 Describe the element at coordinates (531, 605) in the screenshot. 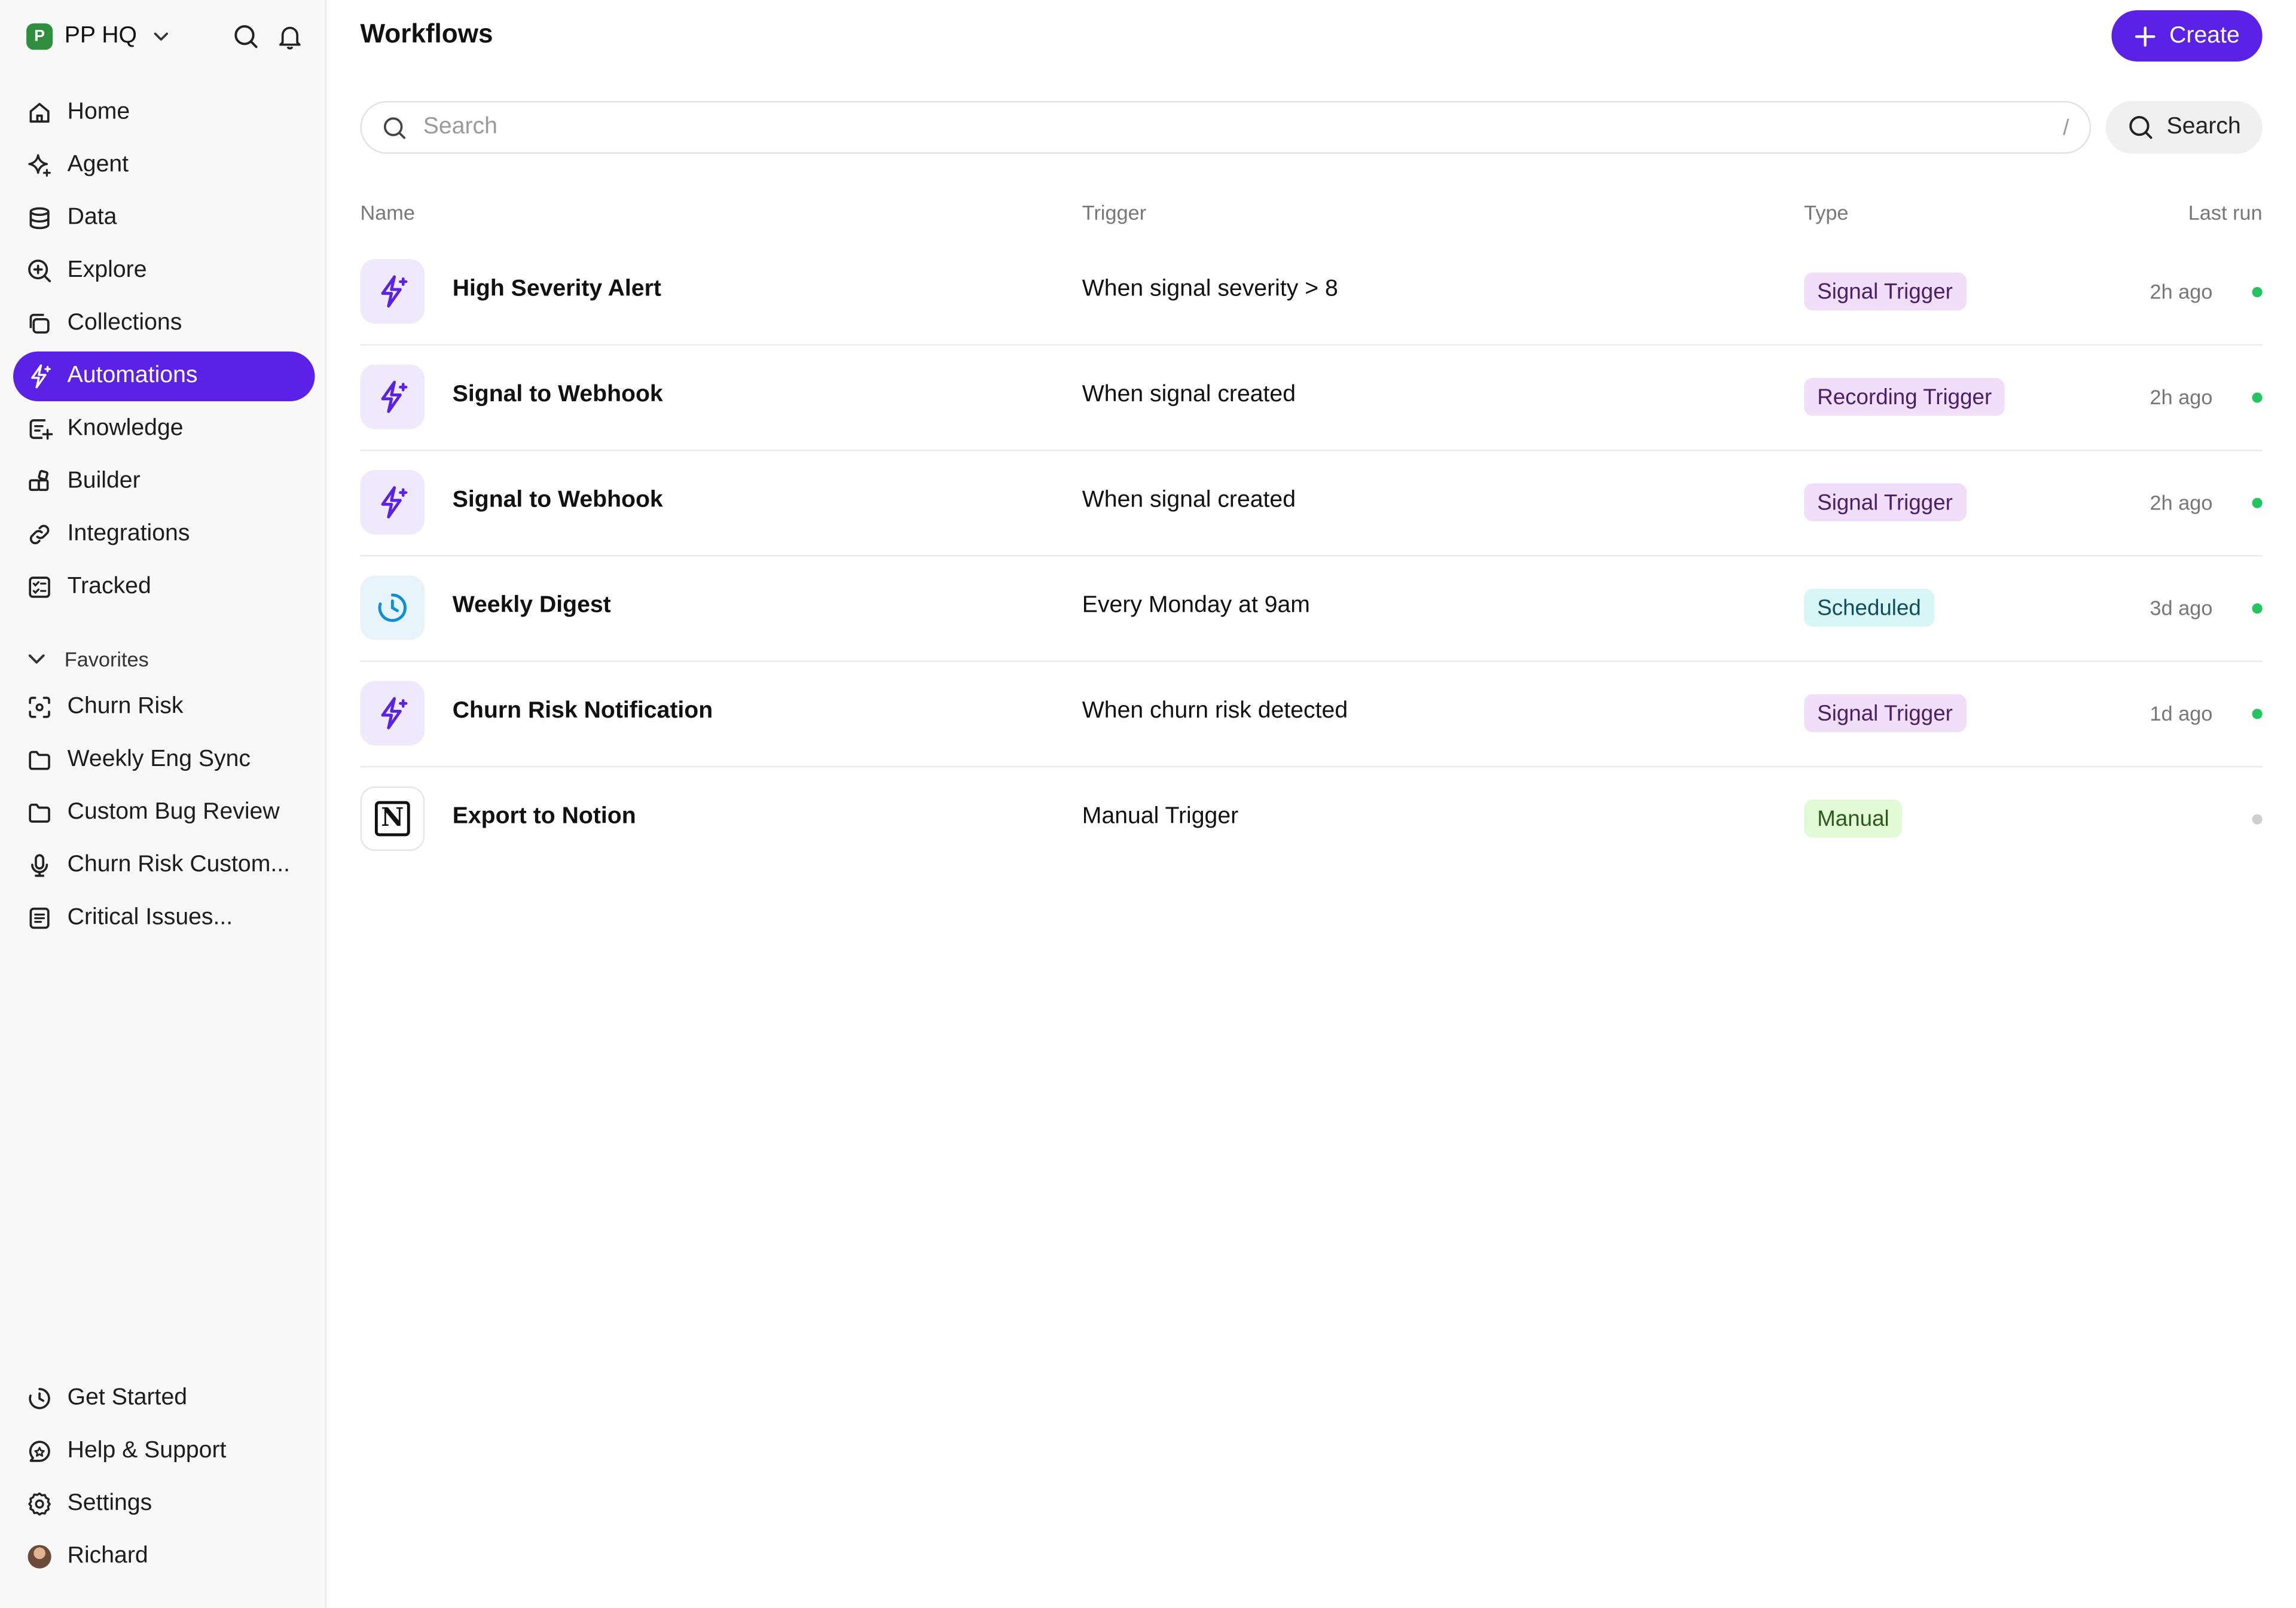

I see `workflow-name: Weekly Digest` at that location.